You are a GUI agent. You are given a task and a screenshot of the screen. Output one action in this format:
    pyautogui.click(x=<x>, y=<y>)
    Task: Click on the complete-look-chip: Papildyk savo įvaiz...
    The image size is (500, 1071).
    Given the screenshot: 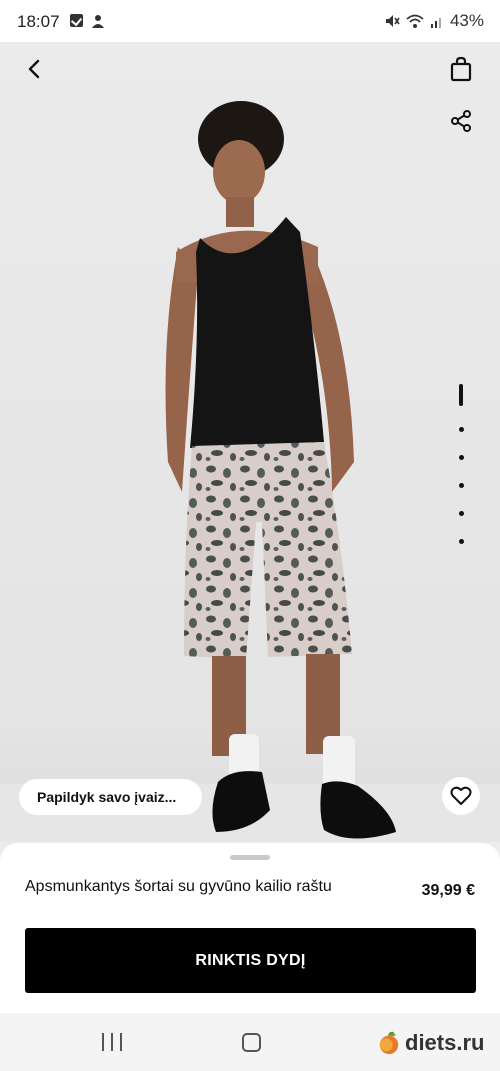 What is the action you would take?
    pyautogui.click(x=110, y=797)
    